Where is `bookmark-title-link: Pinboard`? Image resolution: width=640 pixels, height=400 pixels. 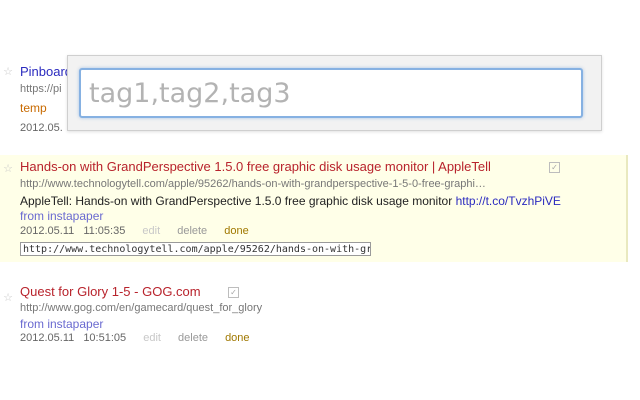 bookmark-title-link: Pinboard is located at coordinates (46, 71).